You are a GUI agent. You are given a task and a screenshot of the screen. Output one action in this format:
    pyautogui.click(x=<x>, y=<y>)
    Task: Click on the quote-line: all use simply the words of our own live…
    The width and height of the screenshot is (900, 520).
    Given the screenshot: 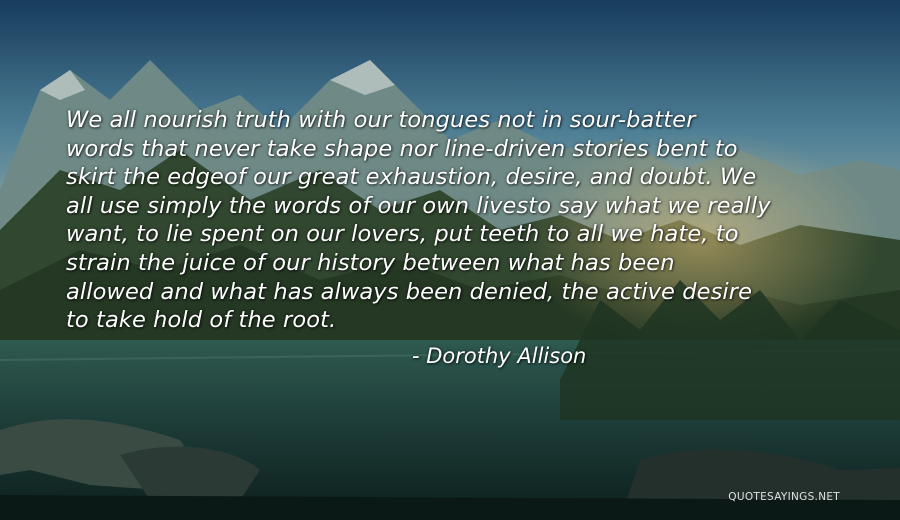 What is the action you would take?
    pyautogui.click(x=418, y=205)
    